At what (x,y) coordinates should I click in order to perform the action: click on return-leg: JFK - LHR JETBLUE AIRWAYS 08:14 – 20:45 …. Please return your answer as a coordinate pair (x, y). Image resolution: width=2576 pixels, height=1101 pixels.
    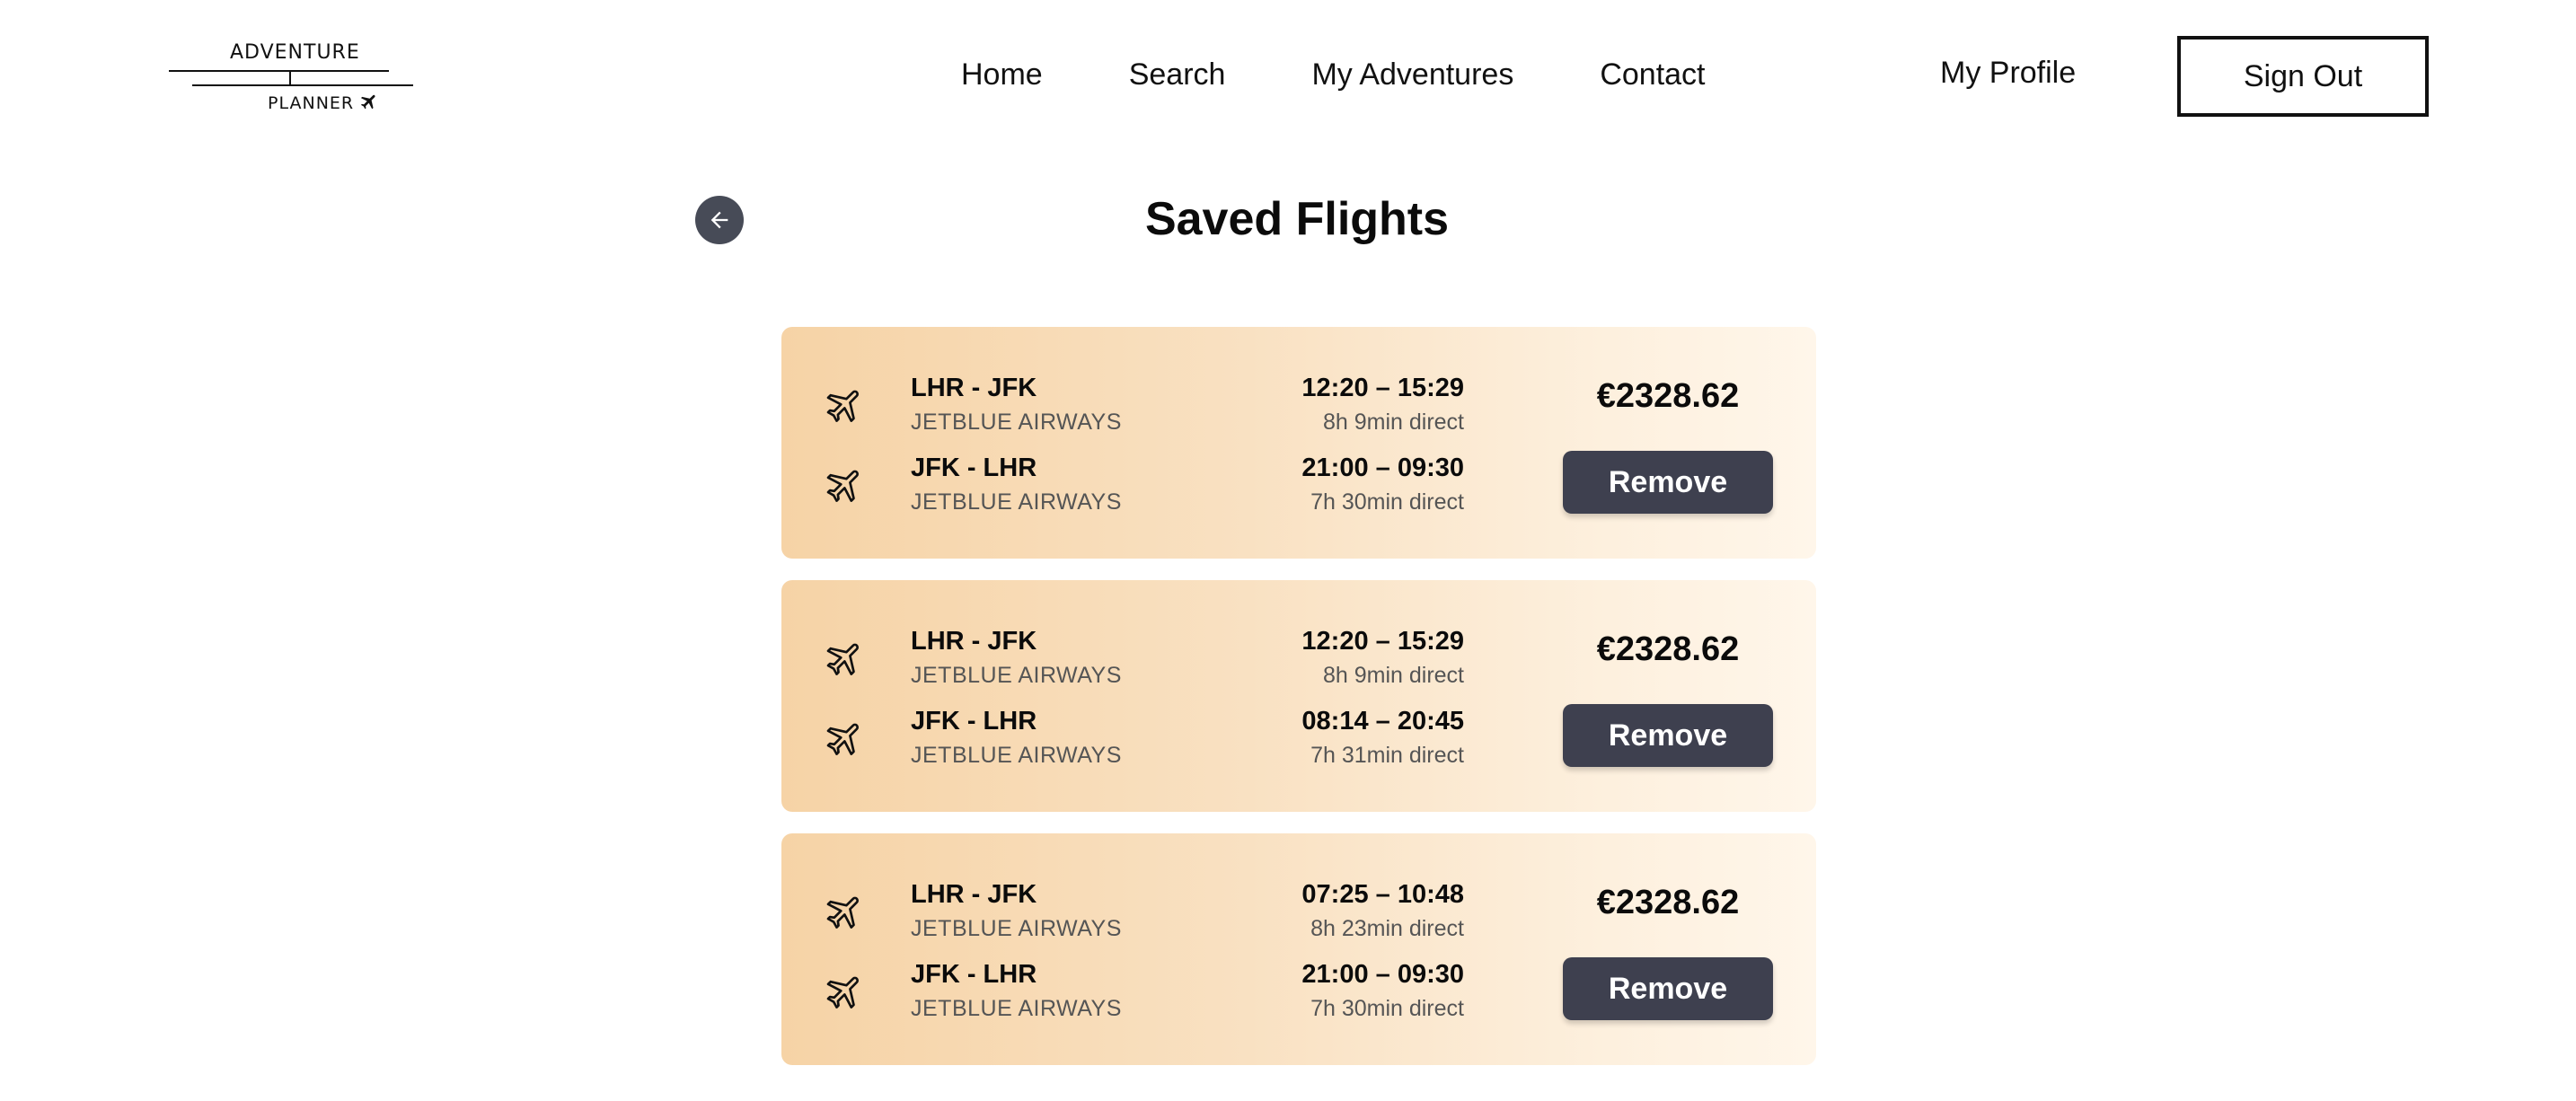
    Looking at the image, I should click on (1122, 741).